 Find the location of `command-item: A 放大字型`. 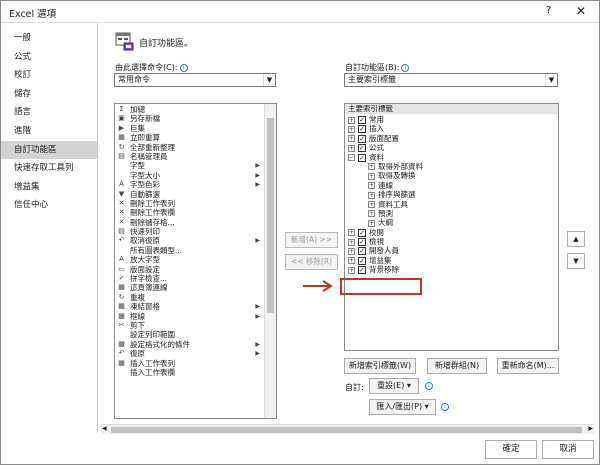

command-item: A 放大字型 is located at coordinates (195, 259).